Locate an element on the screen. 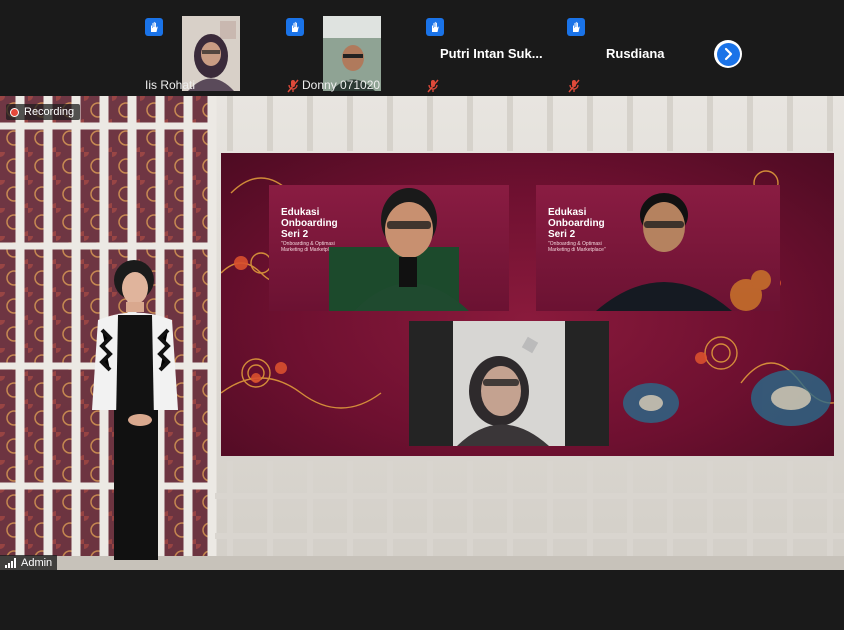 This screenshot has width=844, height=630. self-view-name: Admin is located at coordinates (37, 563).